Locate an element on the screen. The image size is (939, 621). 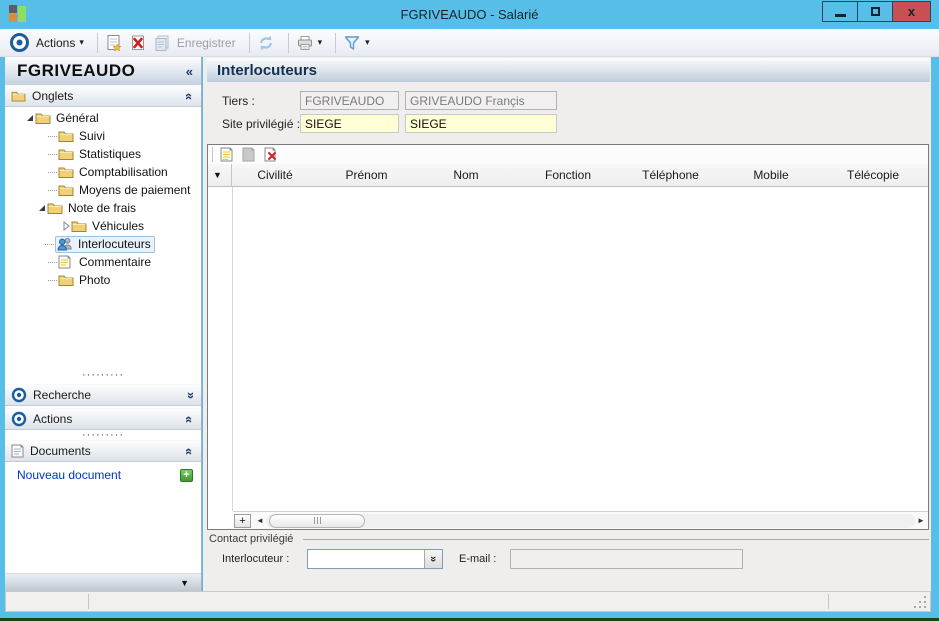
section-onglets: Onglets « is located at coordinates (103, 96).